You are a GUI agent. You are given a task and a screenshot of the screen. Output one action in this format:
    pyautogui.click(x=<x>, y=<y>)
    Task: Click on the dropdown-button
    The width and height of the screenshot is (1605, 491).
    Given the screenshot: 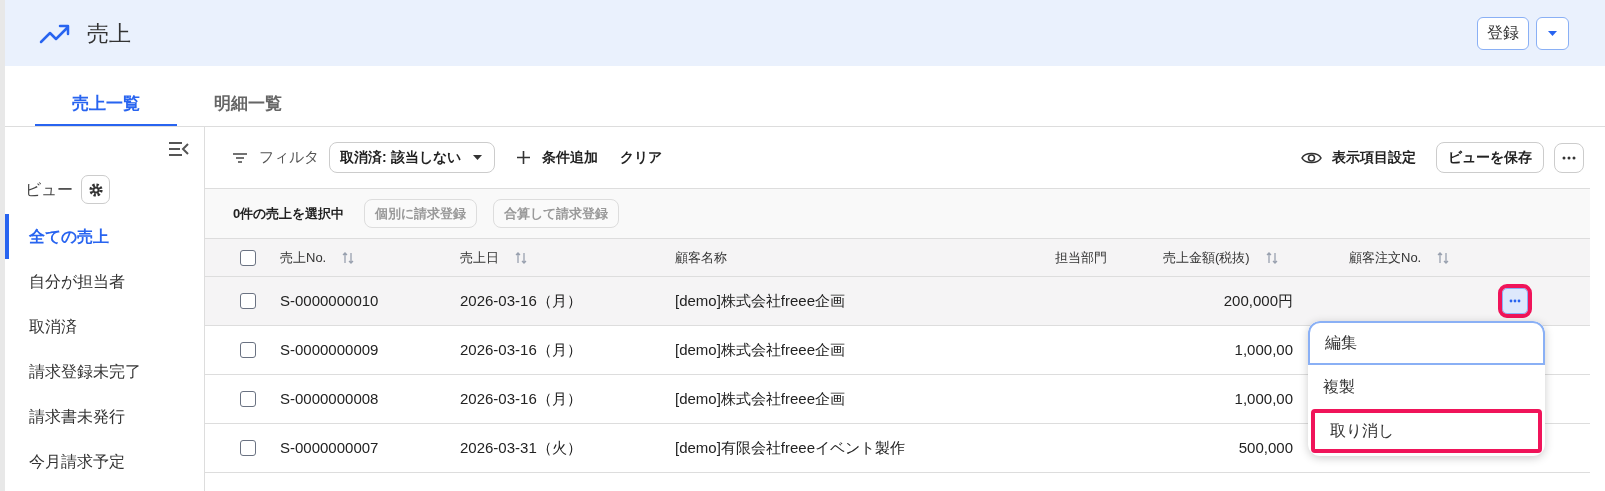 What is the action you would take?
    pyautogui.click(x=1552, y=33)
    